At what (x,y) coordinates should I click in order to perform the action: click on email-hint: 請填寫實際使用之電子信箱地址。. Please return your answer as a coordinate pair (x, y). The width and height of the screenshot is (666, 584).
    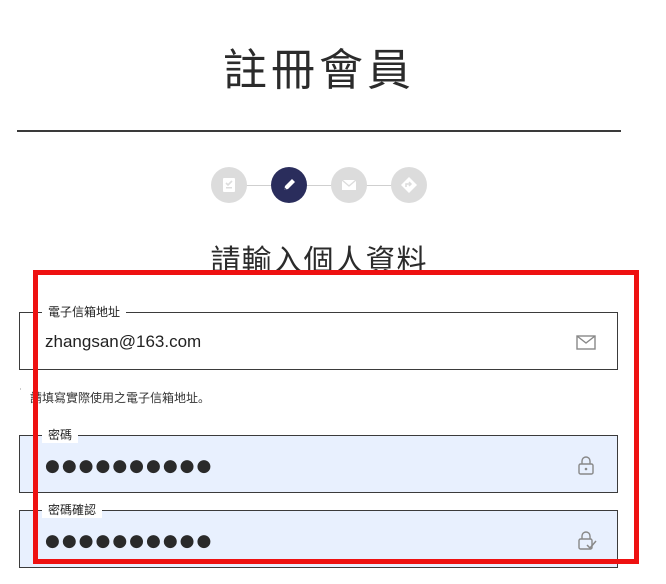
    Looking at the image, I should click on (120, 398).